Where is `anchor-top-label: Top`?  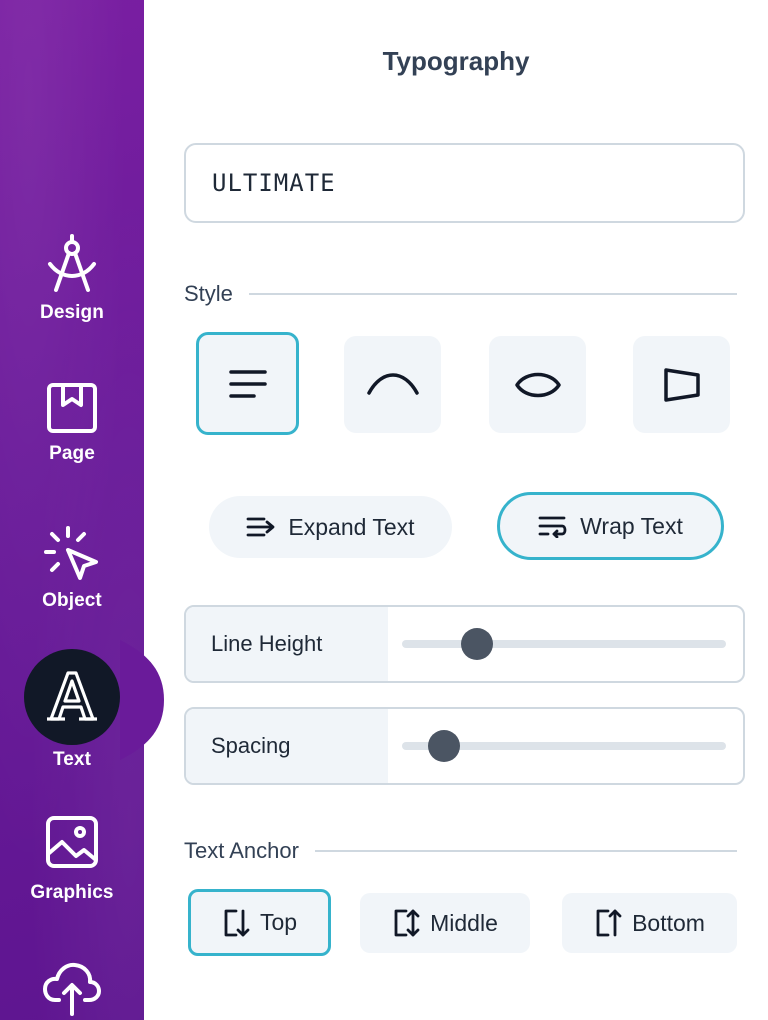
anchor-top-label: Top is located at coordinates (278, 922).